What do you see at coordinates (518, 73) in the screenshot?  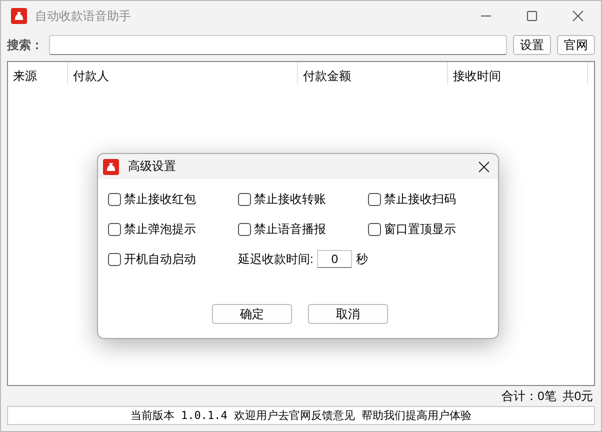 I see `column-header: 接收时间` at bounding box center [518, 73].